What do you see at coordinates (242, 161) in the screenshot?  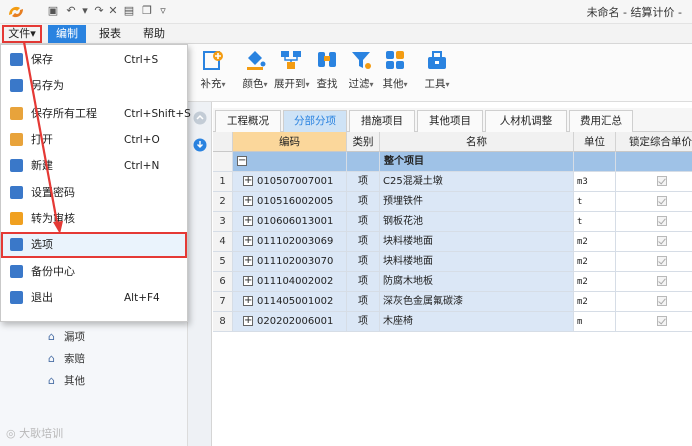 I see `collapse-toggle-icon: −` at bounding box center [242, 161].